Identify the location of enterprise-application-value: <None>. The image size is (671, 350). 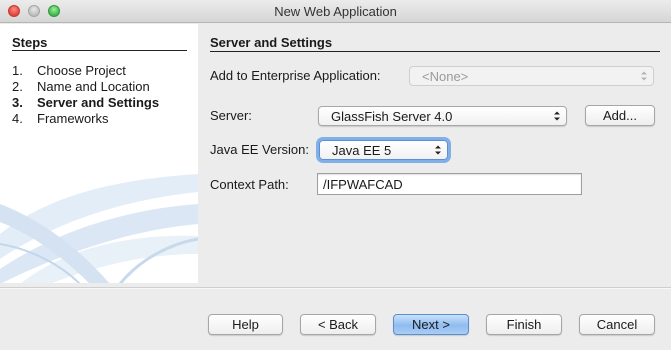
(445, 76).